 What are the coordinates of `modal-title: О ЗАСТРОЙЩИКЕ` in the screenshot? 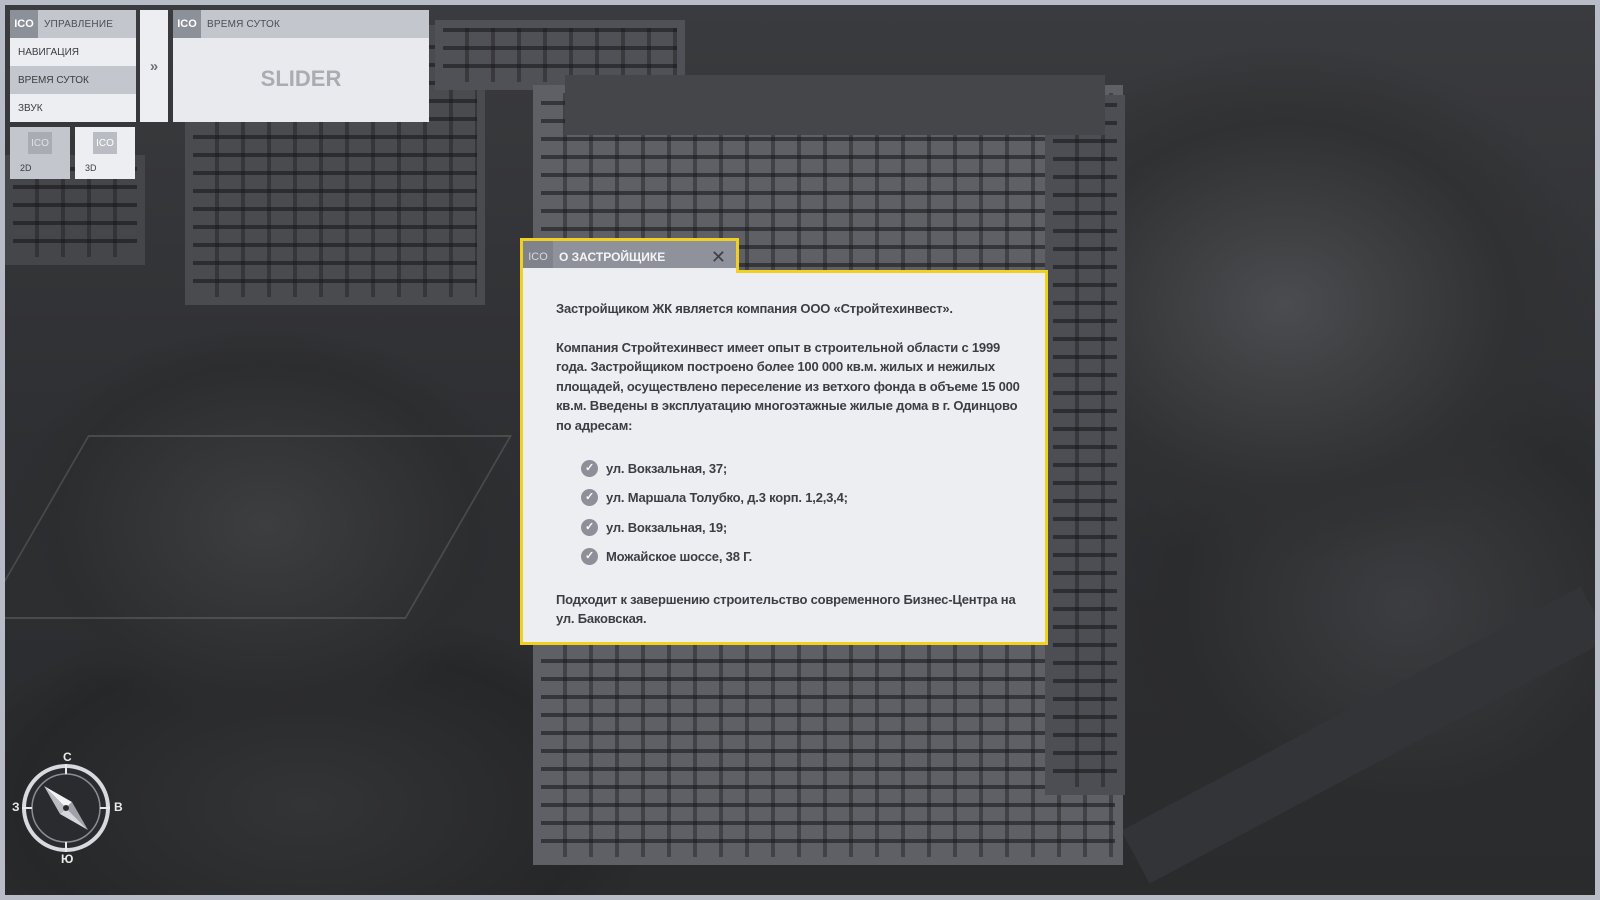 It's located at (612, 256).